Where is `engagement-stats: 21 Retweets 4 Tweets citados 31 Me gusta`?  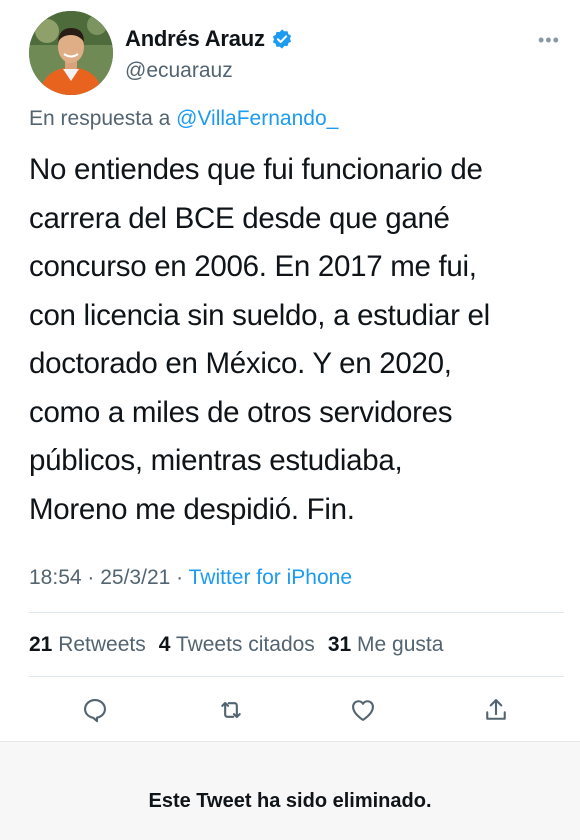 engagement-stats: 21 Retweets 4 Tweets citados 31 Me gusta is located at coordinates (242, 645).